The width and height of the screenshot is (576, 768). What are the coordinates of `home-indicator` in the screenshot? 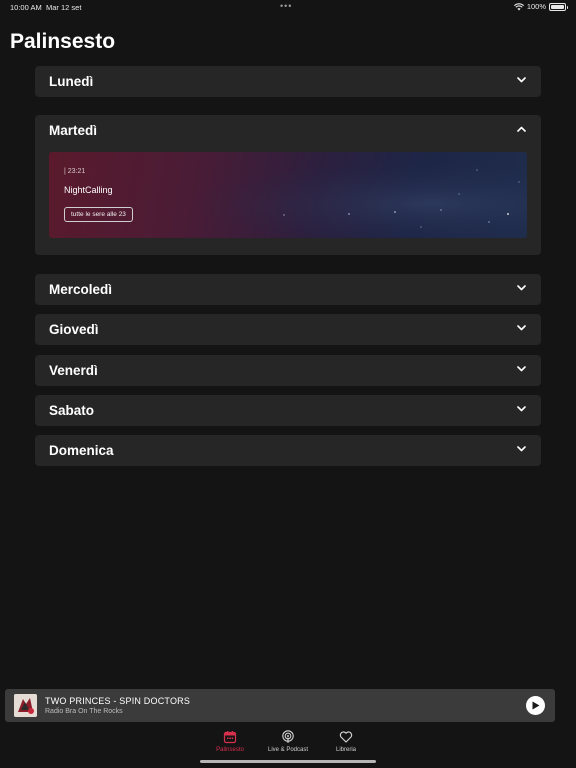 It's located at (288, 761).